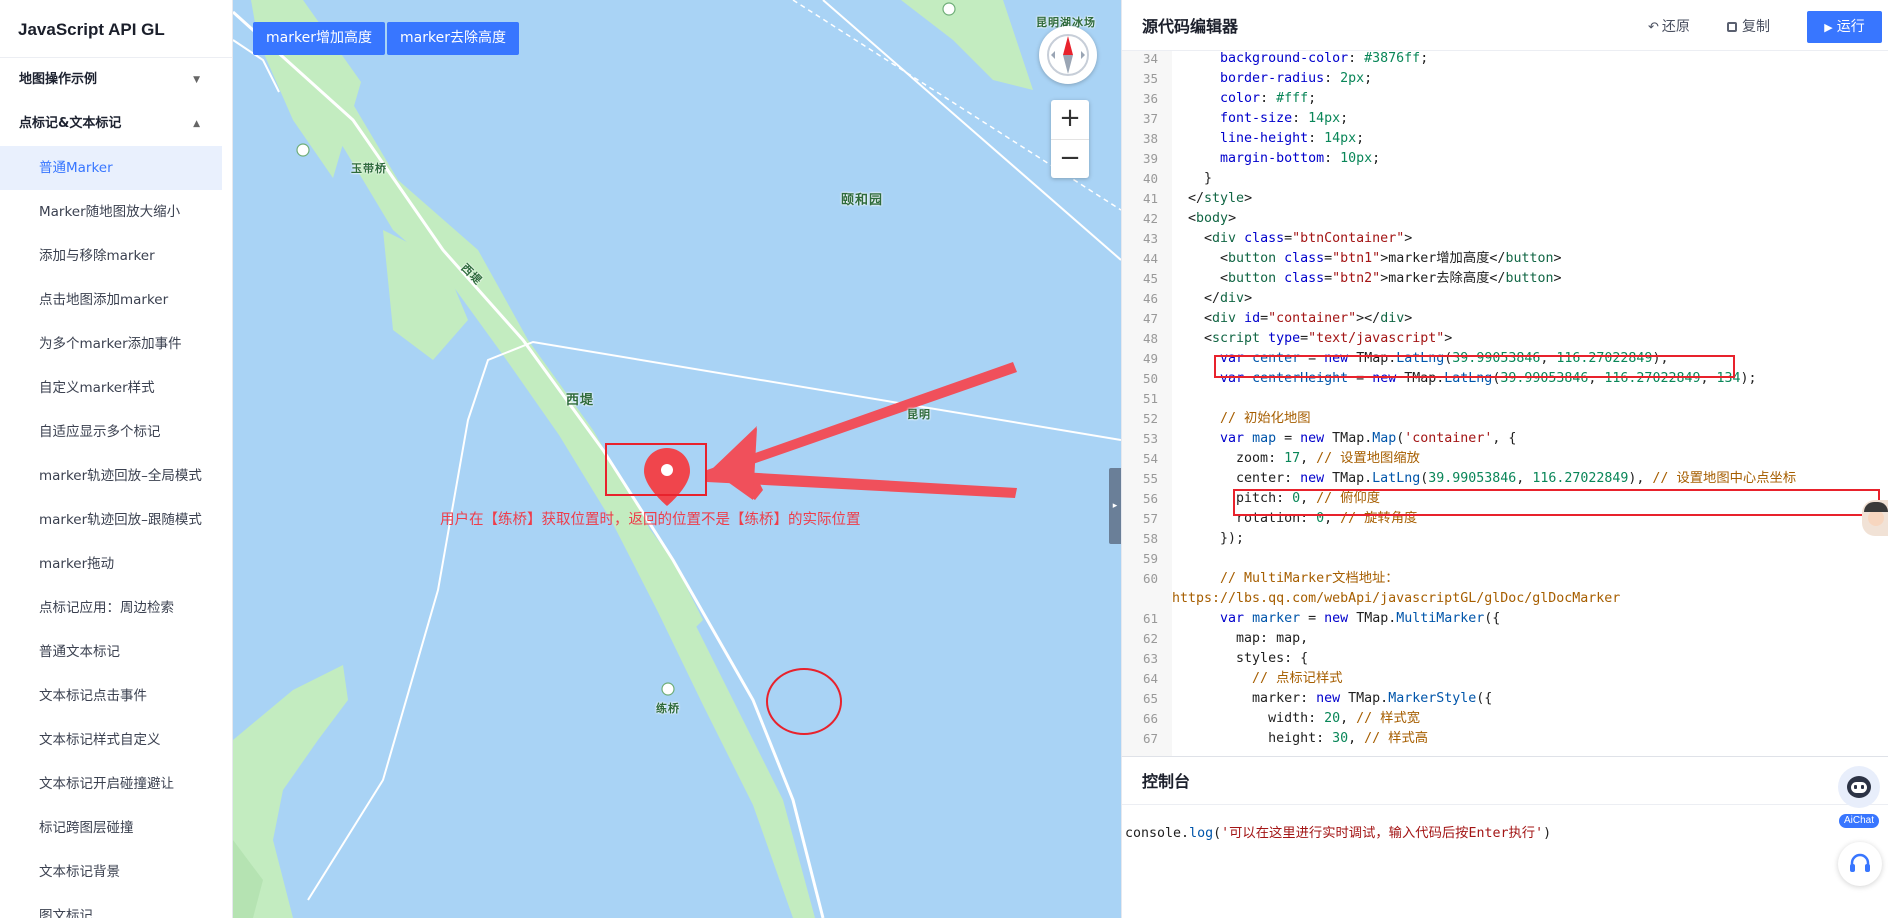  I want to click on code-token: #3876ff, so click(1392, 58).